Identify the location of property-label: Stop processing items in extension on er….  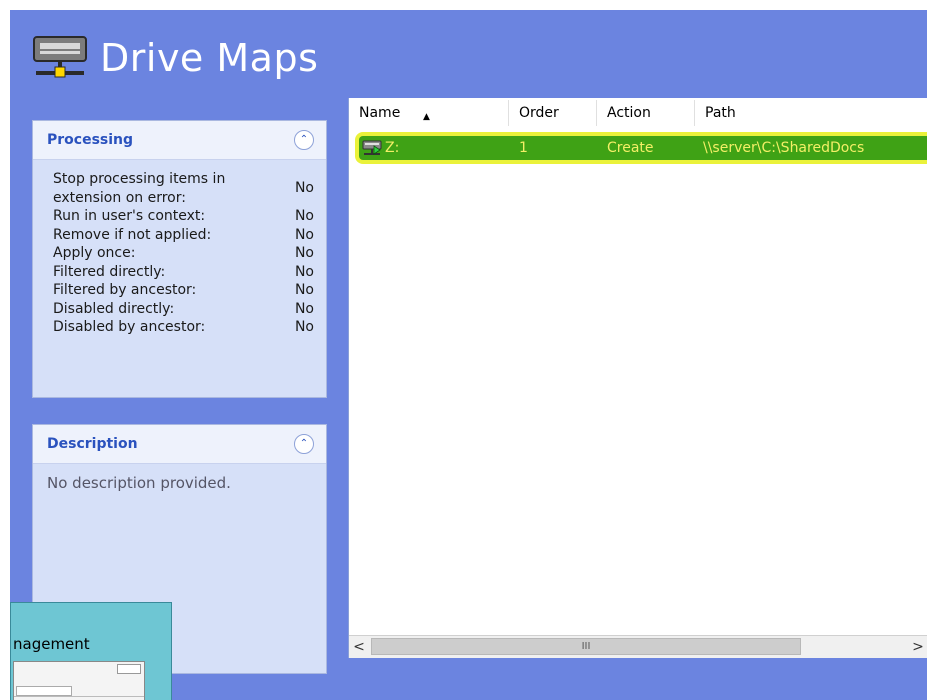
(139, 188).